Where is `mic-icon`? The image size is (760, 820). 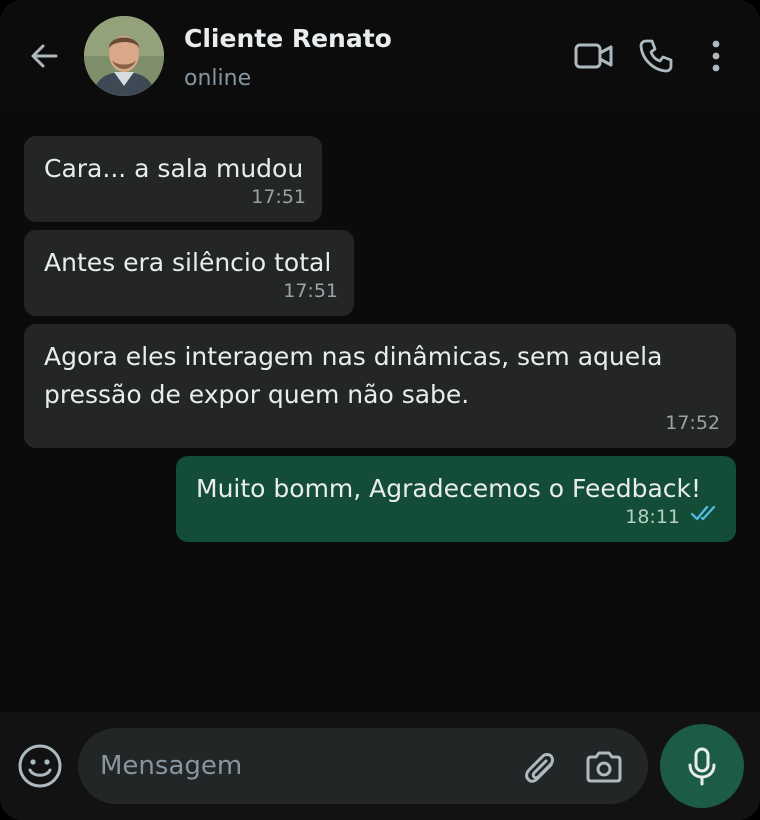 mic-icon is located at coordinates (702, 766).